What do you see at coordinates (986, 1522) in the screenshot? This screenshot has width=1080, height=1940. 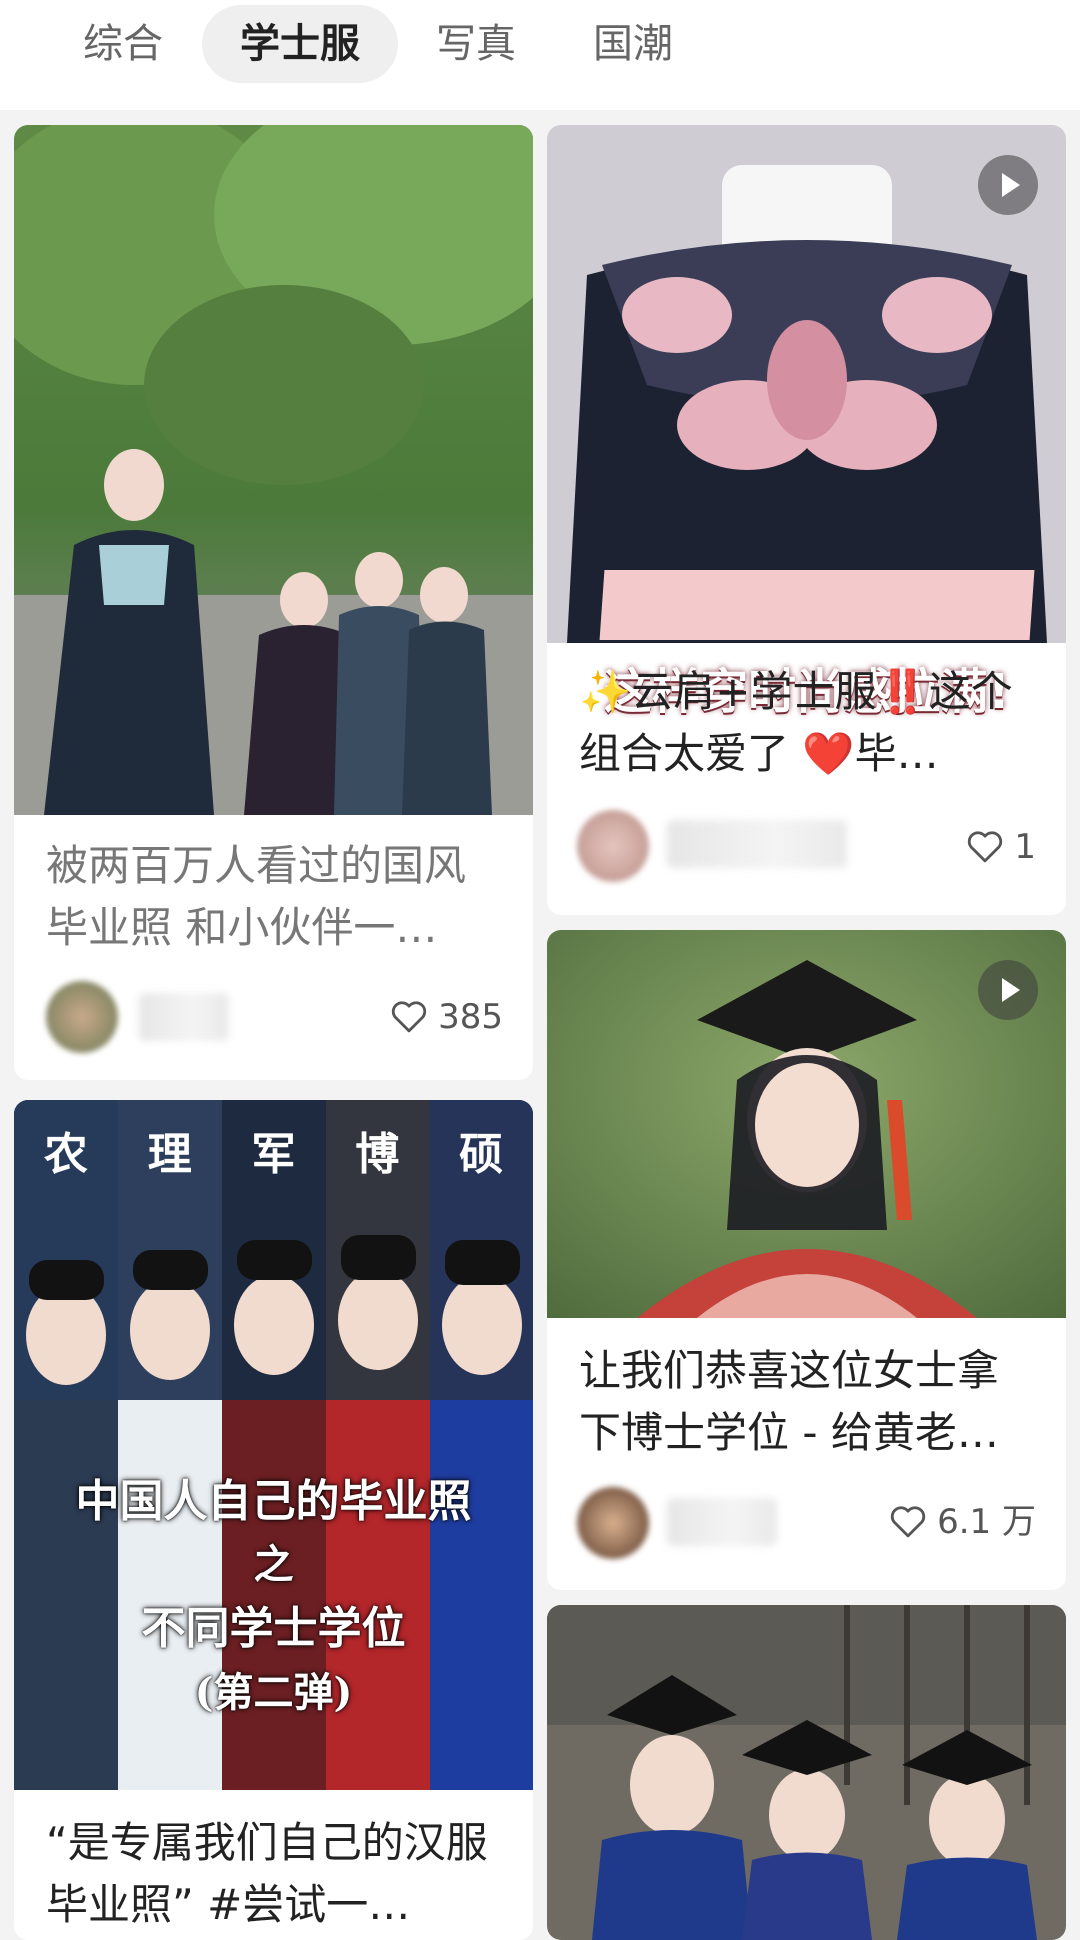 I see `like-count-value: 6.1 万` at bounding box center [986, 1522].